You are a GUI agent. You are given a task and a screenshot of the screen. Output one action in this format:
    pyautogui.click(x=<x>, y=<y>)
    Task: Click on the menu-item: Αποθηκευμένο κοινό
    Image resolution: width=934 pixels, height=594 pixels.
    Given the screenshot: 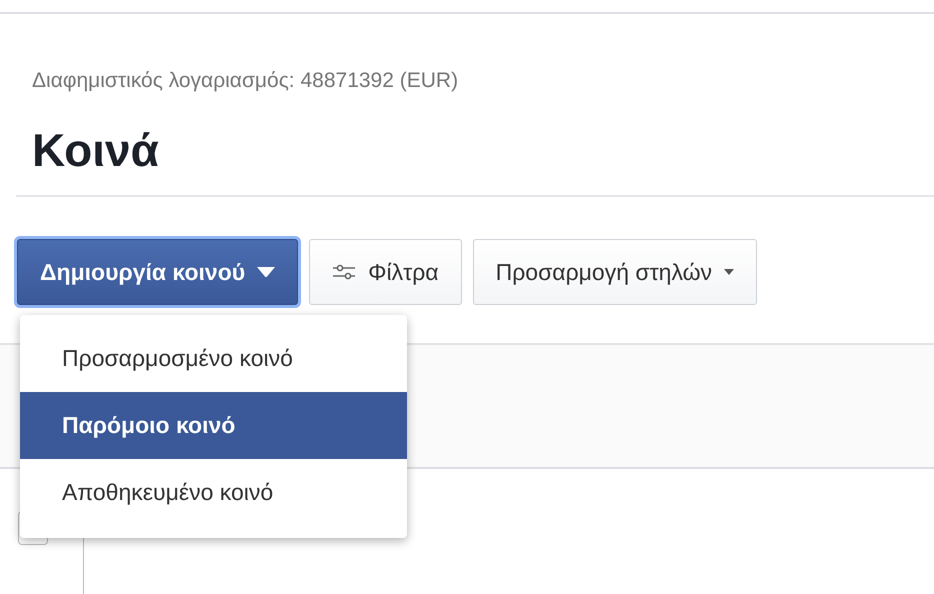 What is the action you would take?
    pyautogui.click(x=213, y=492)
    